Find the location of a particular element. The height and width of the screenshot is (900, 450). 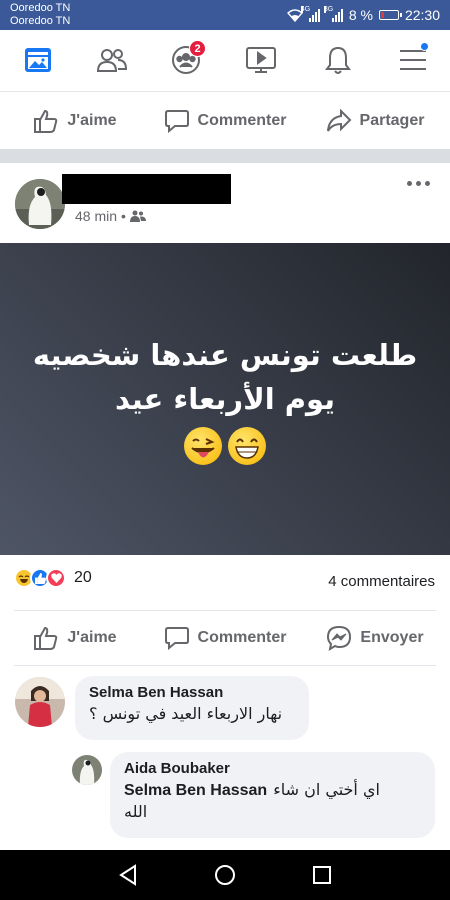

post-like-button: J'aime is located at coordinates (75, 638).